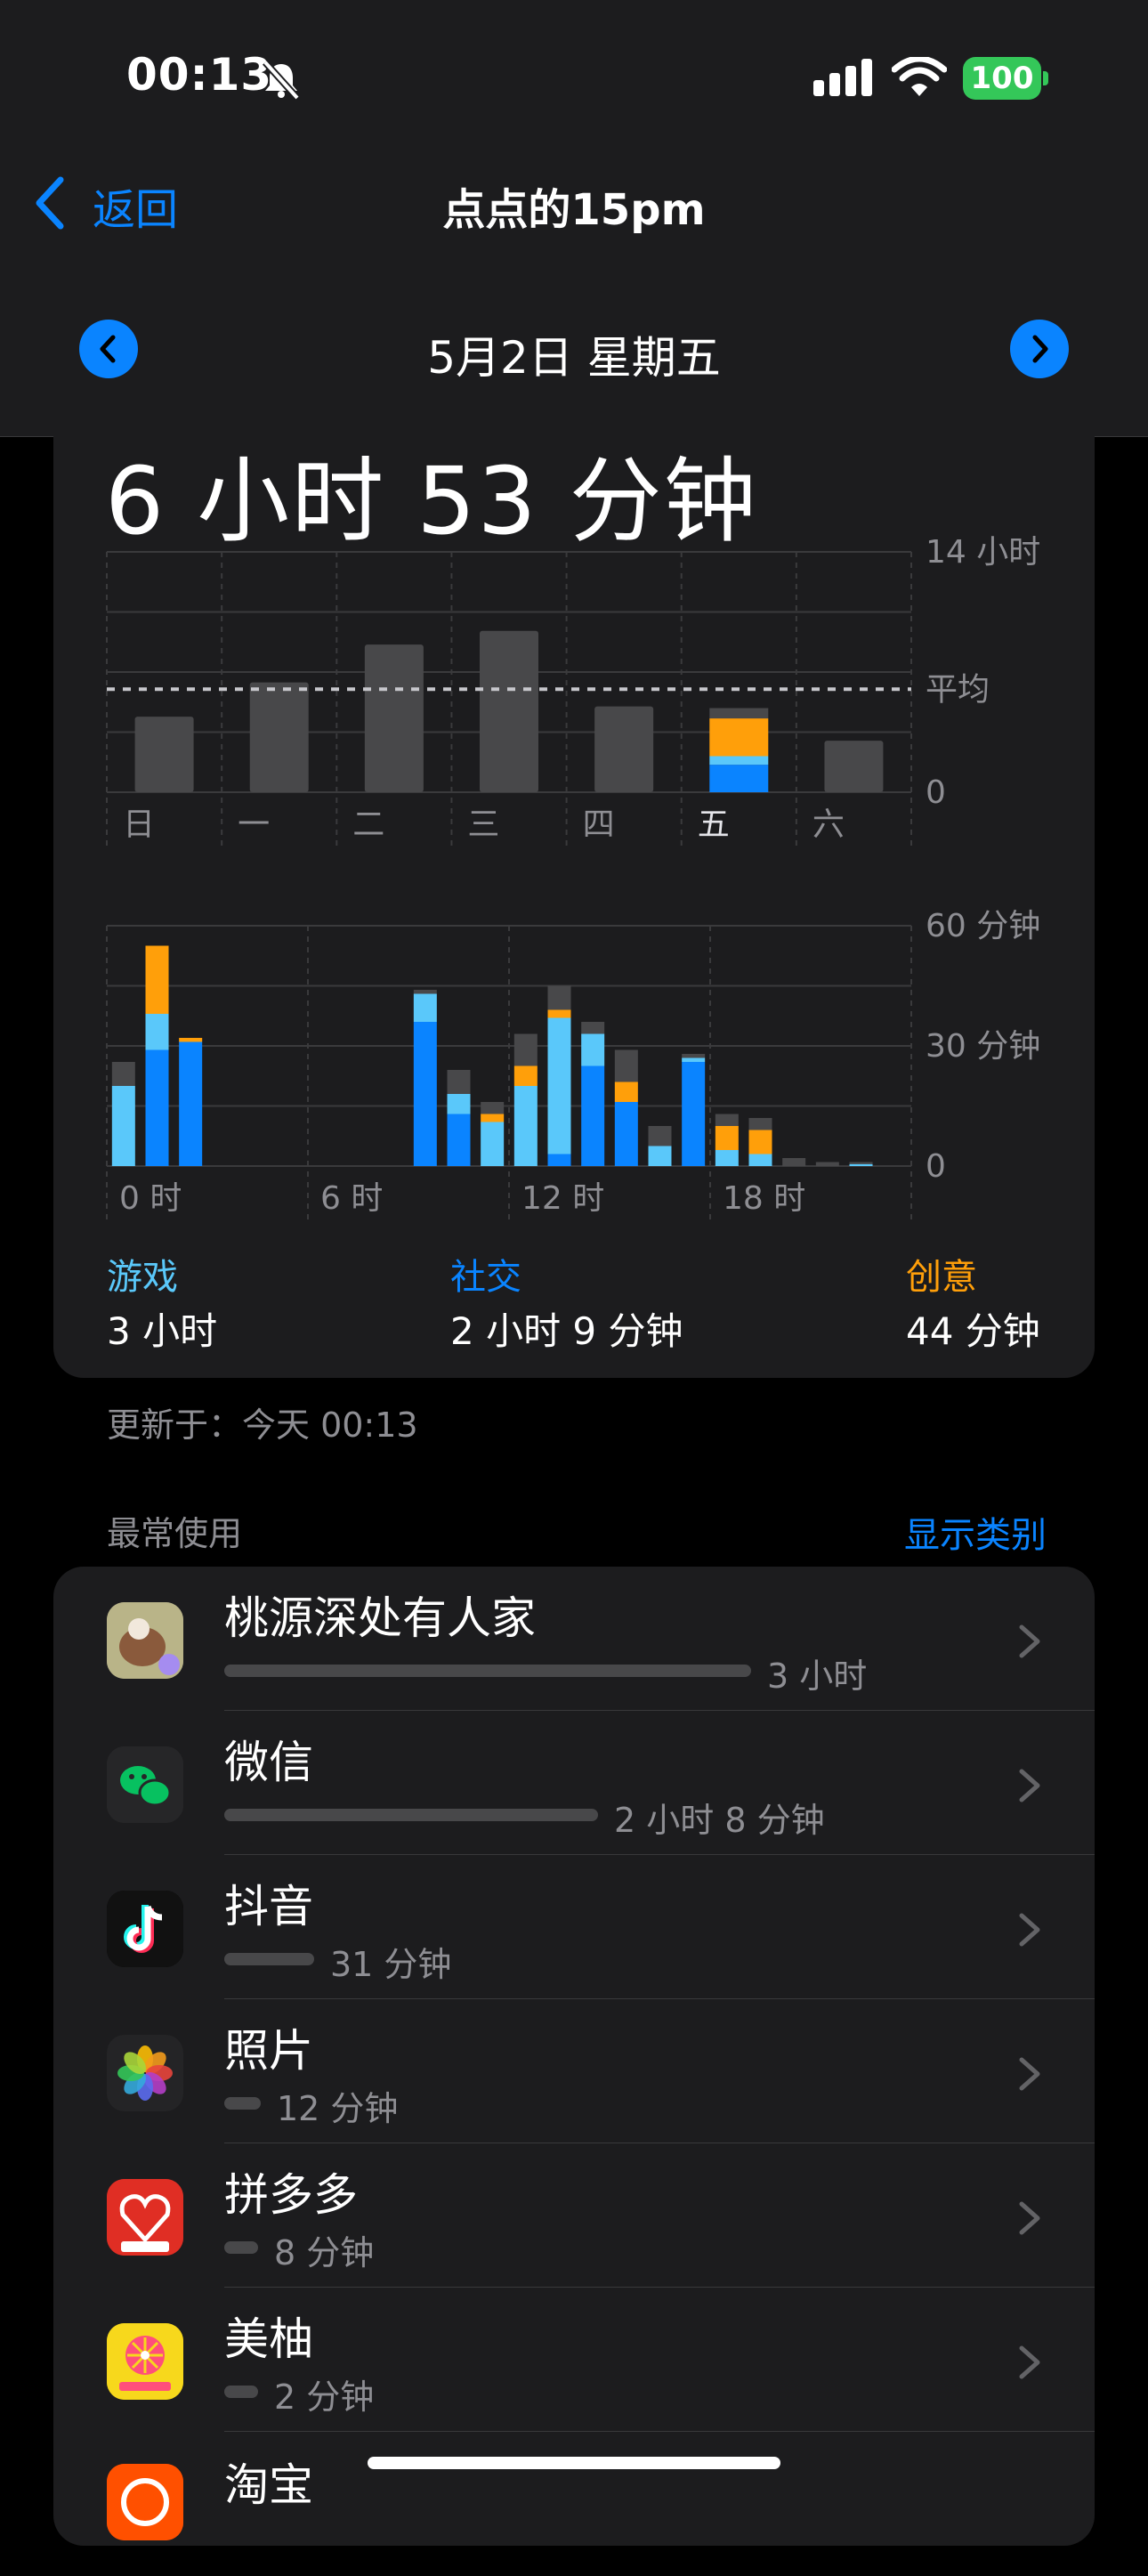  Describe the element at coordinates (973, 1331) in the screenshot. I see `category-creative-value: 44 分钟` at that location.